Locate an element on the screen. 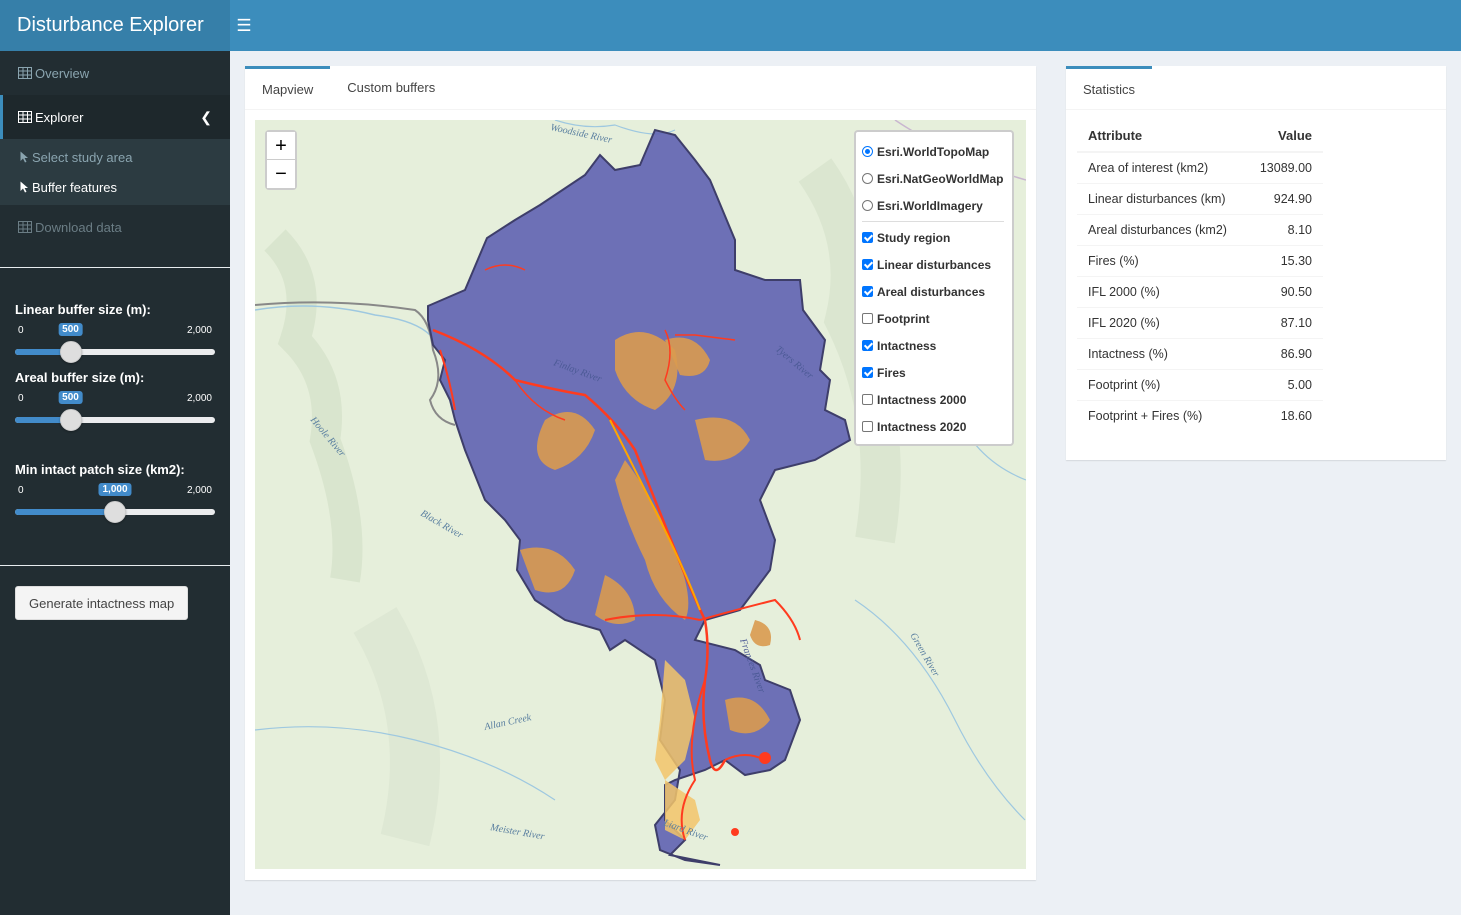 The image size is (1461, 915). table-row: Linear disturbances (km) 924.90 is located at coordinates (1200, 198).